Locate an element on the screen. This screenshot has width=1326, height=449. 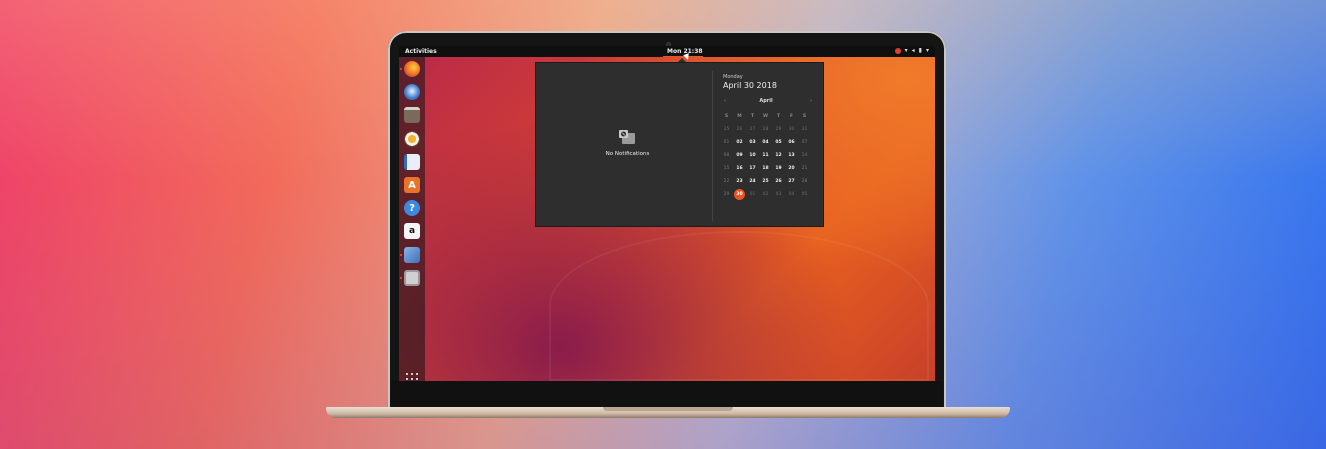
notifications-pane: No Notifications is located at coordinates (624, 145).